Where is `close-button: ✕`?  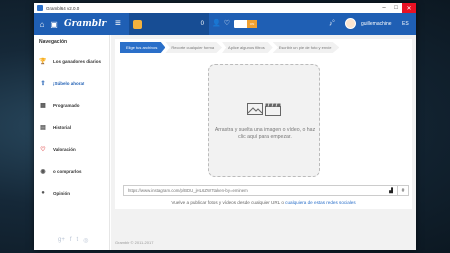 close-button: ✕ is located at coordinates (409, 8).